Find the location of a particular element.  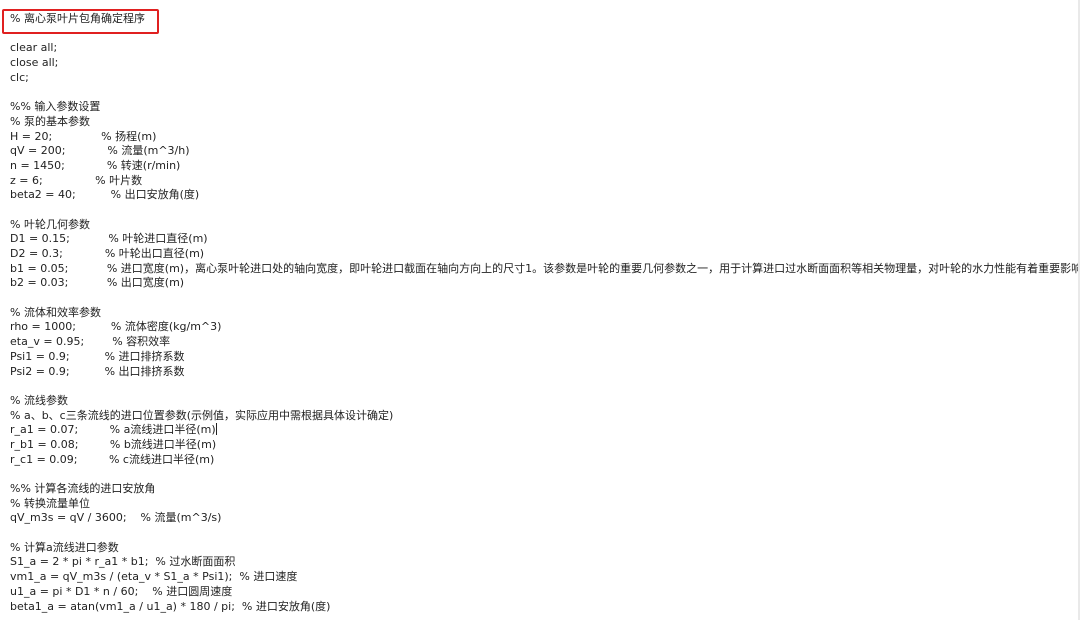

code-line: D1 = 0.15; % 叶轮进口直径(m) is located at coordinates (545, 239).